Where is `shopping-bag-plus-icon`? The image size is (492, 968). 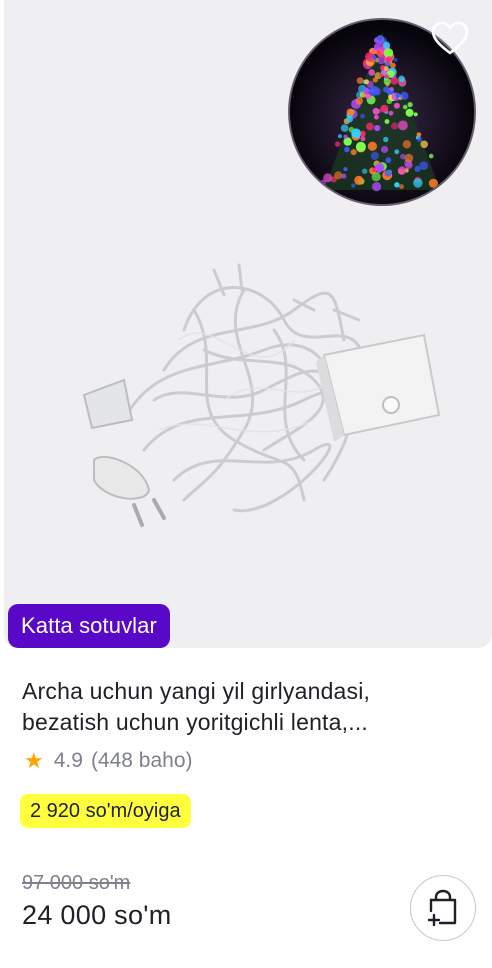 shopping-bag-plus-icon is located at coordinates (442, 908).